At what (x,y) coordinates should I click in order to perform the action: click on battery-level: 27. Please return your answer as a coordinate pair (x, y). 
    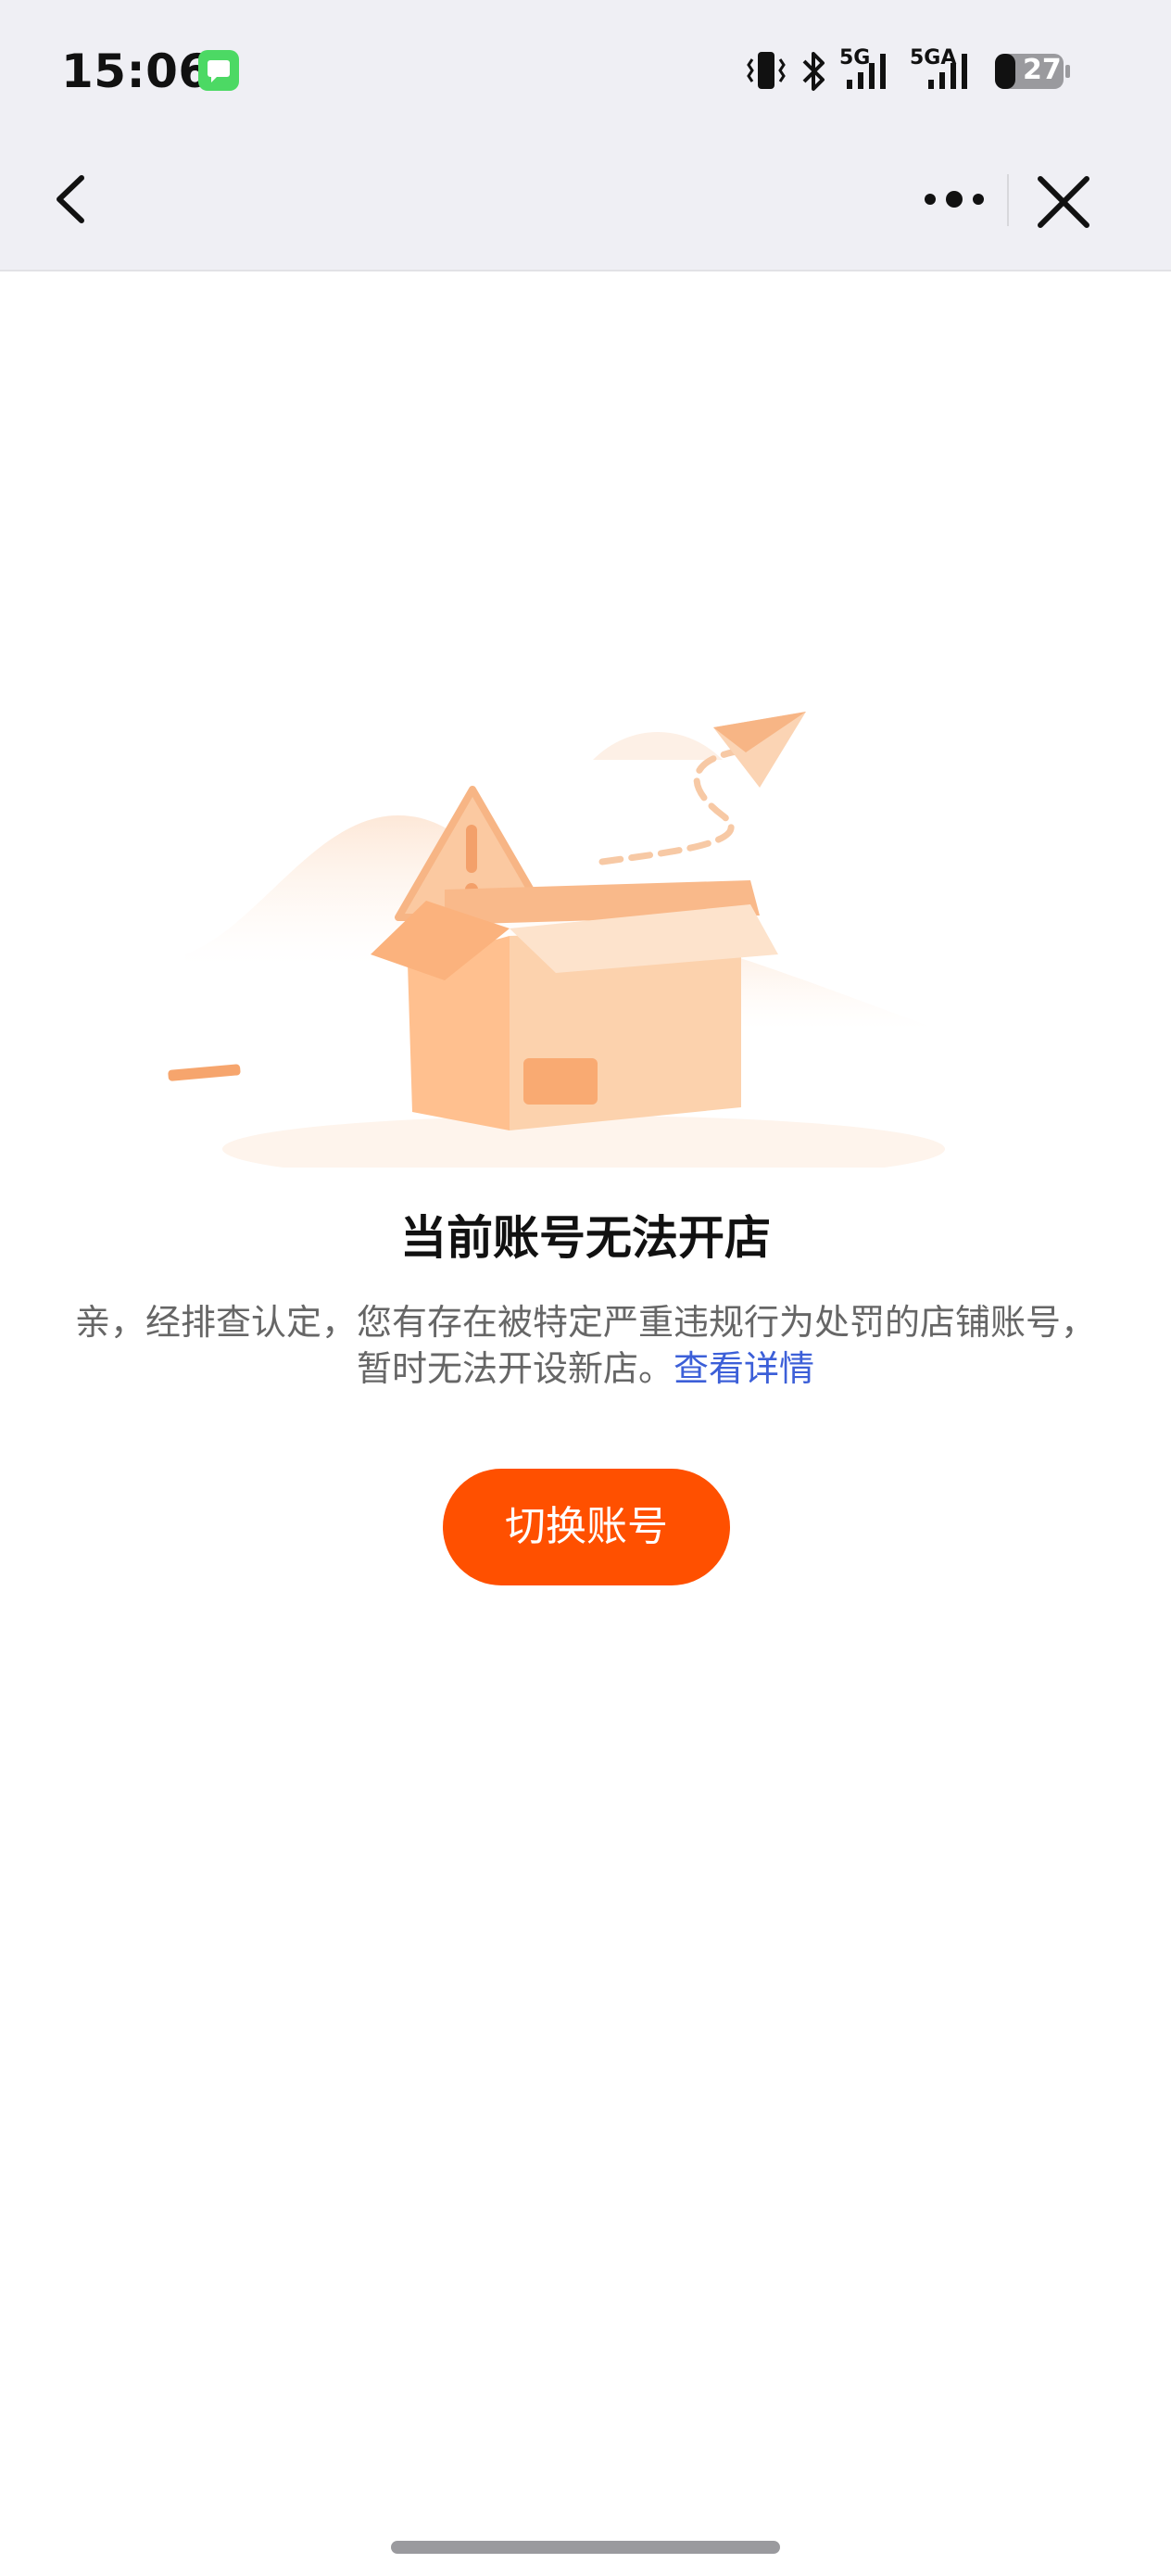
    Looking at the image, I should click on (1043, 70).